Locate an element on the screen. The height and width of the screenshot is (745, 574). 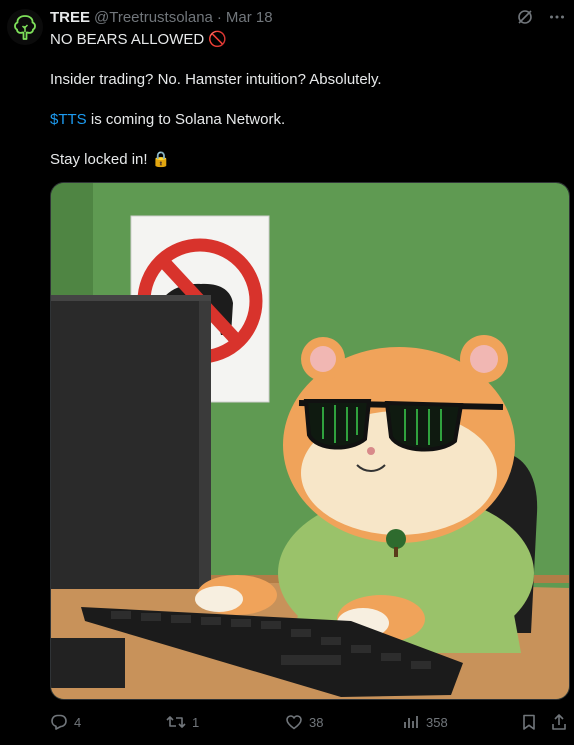
grok-icon is located at coordinates (525, 17).